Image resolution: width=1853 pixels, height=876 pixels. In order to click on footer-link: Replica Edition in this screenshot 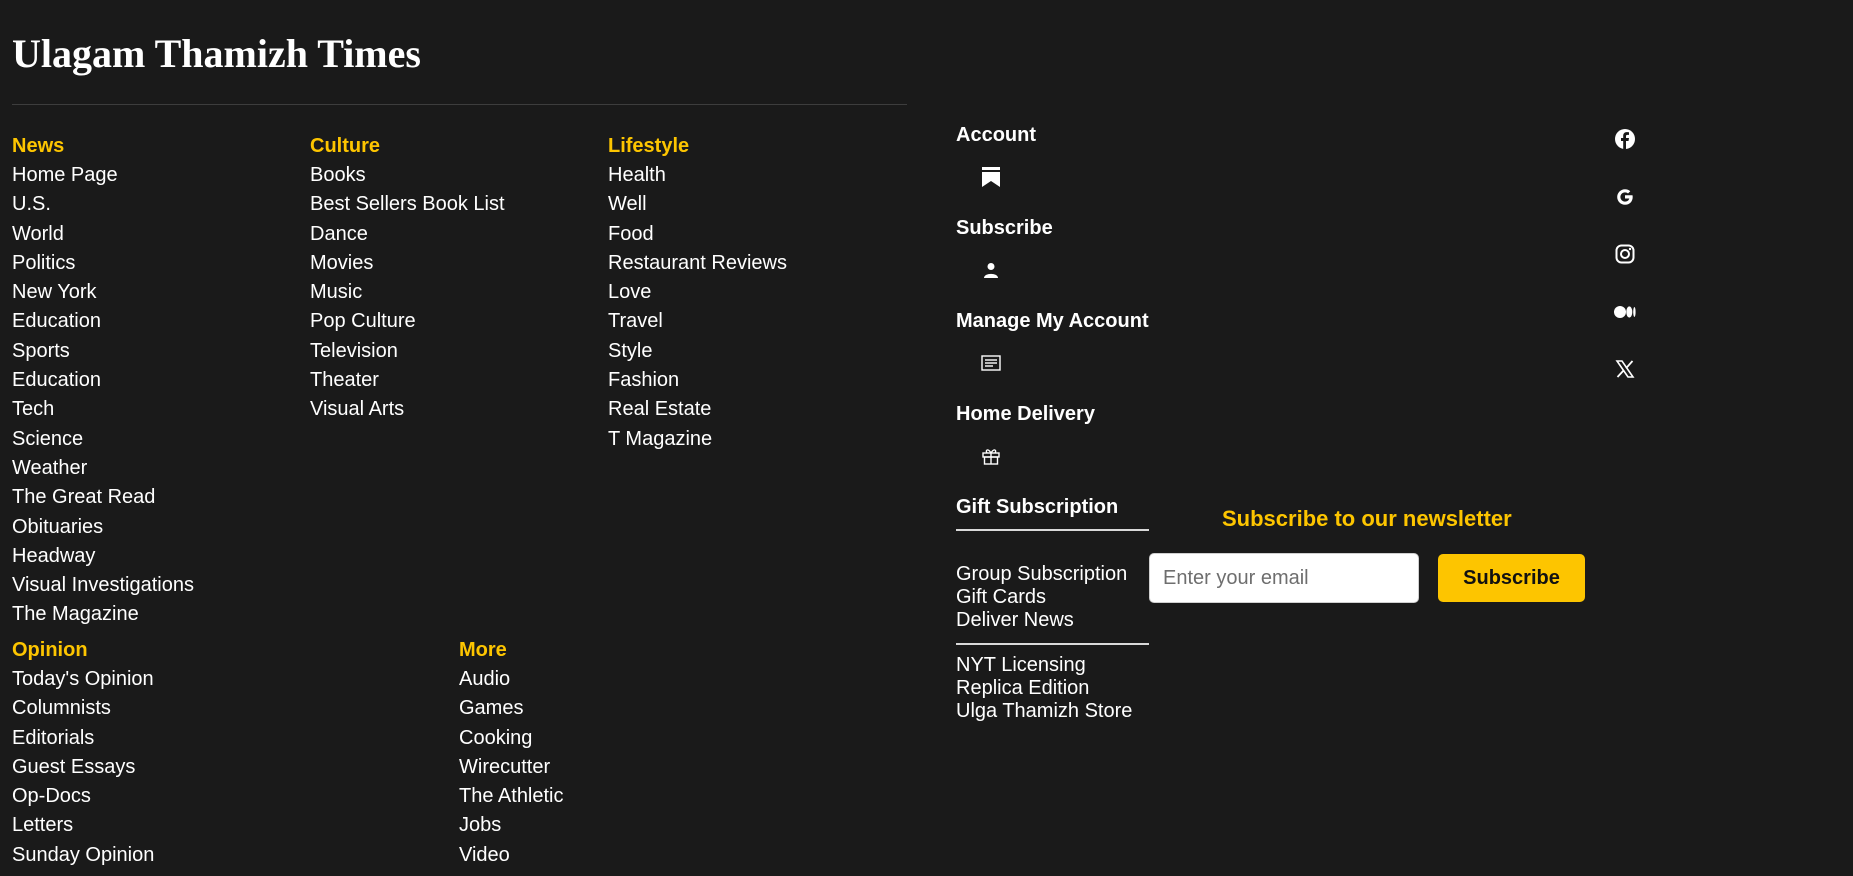, I will do `click(1044, 688)`.